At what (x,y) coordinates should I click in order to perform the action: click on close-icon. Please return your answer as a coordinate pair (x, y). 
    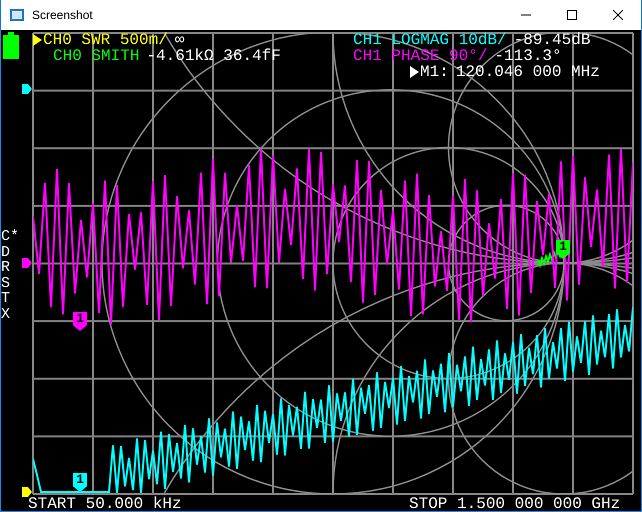
    Looking at the image, I should click on (618, 15).